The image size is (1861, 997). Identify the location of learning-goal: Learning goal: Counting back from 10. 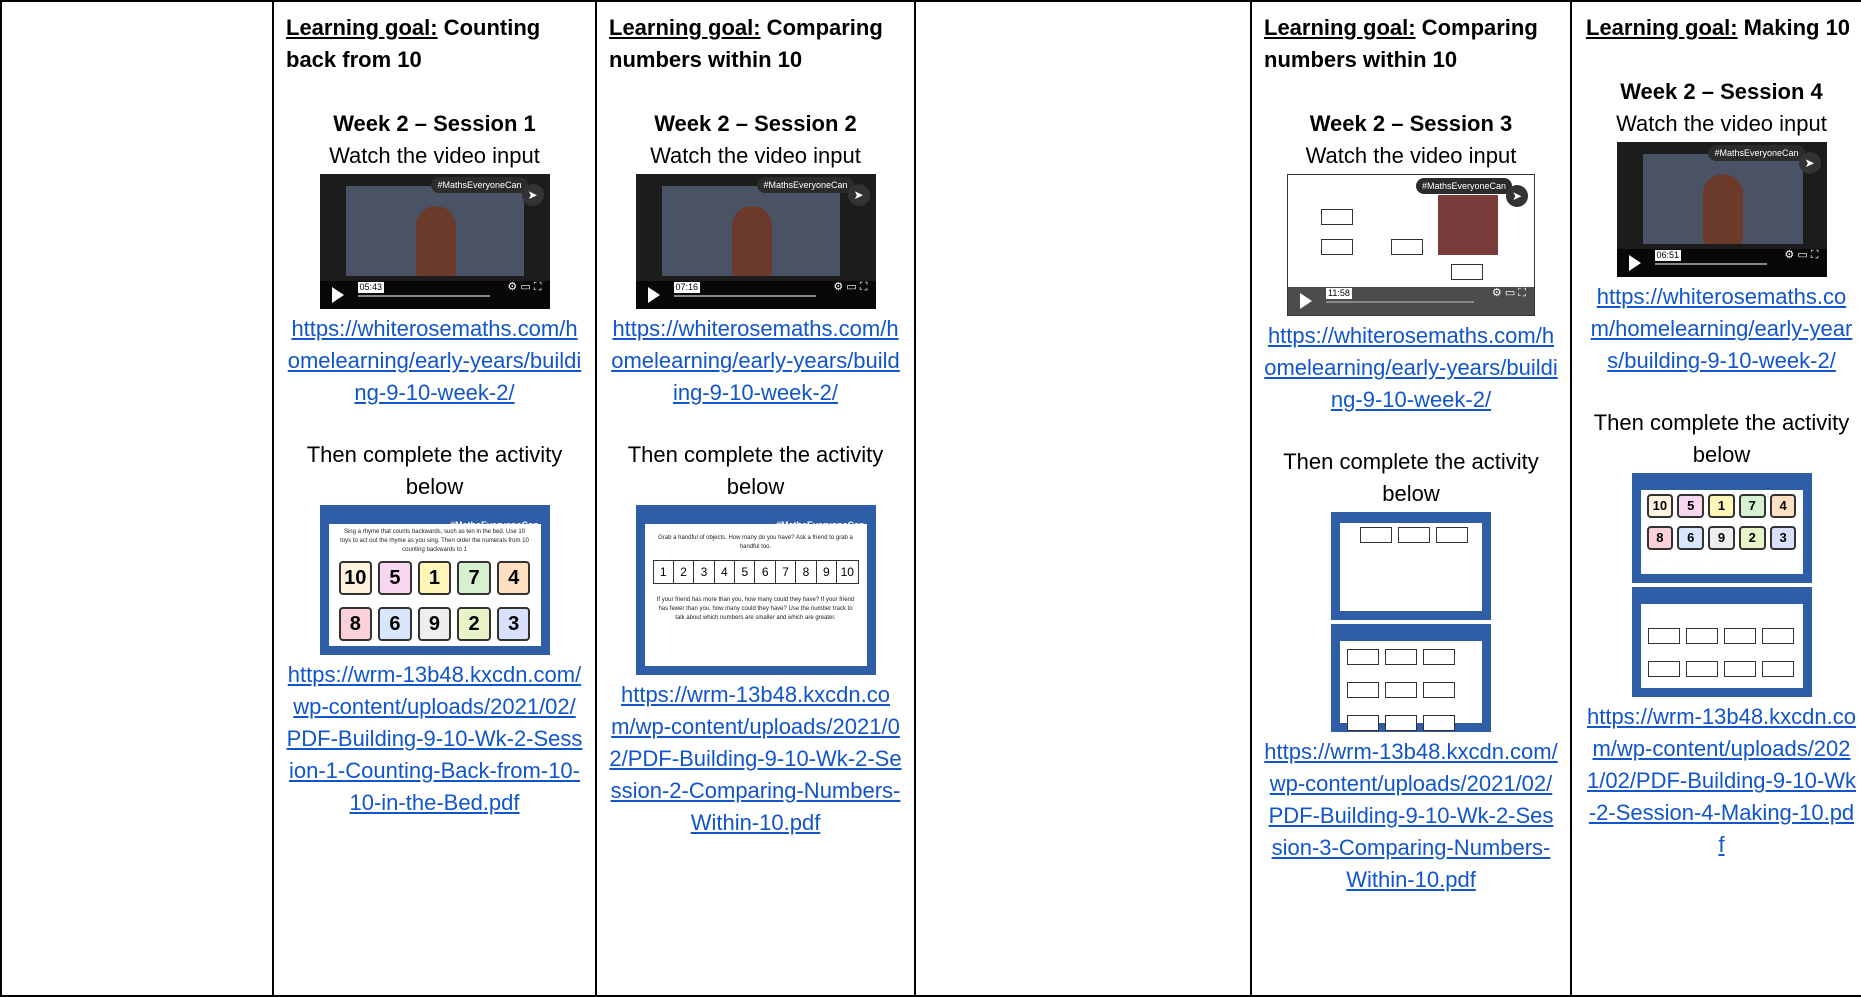
(413, 43).